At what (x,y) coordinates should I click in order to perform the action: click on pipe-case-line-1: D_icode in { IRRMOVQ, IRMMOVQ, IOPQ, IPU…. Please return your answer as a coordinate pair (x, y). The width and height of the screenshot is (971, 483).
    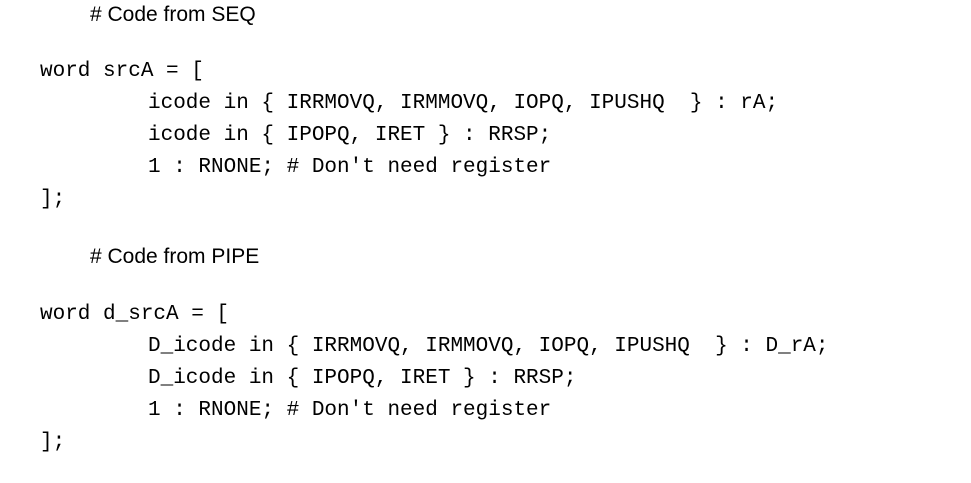
    Looking at the image, I should click on (488, 346).